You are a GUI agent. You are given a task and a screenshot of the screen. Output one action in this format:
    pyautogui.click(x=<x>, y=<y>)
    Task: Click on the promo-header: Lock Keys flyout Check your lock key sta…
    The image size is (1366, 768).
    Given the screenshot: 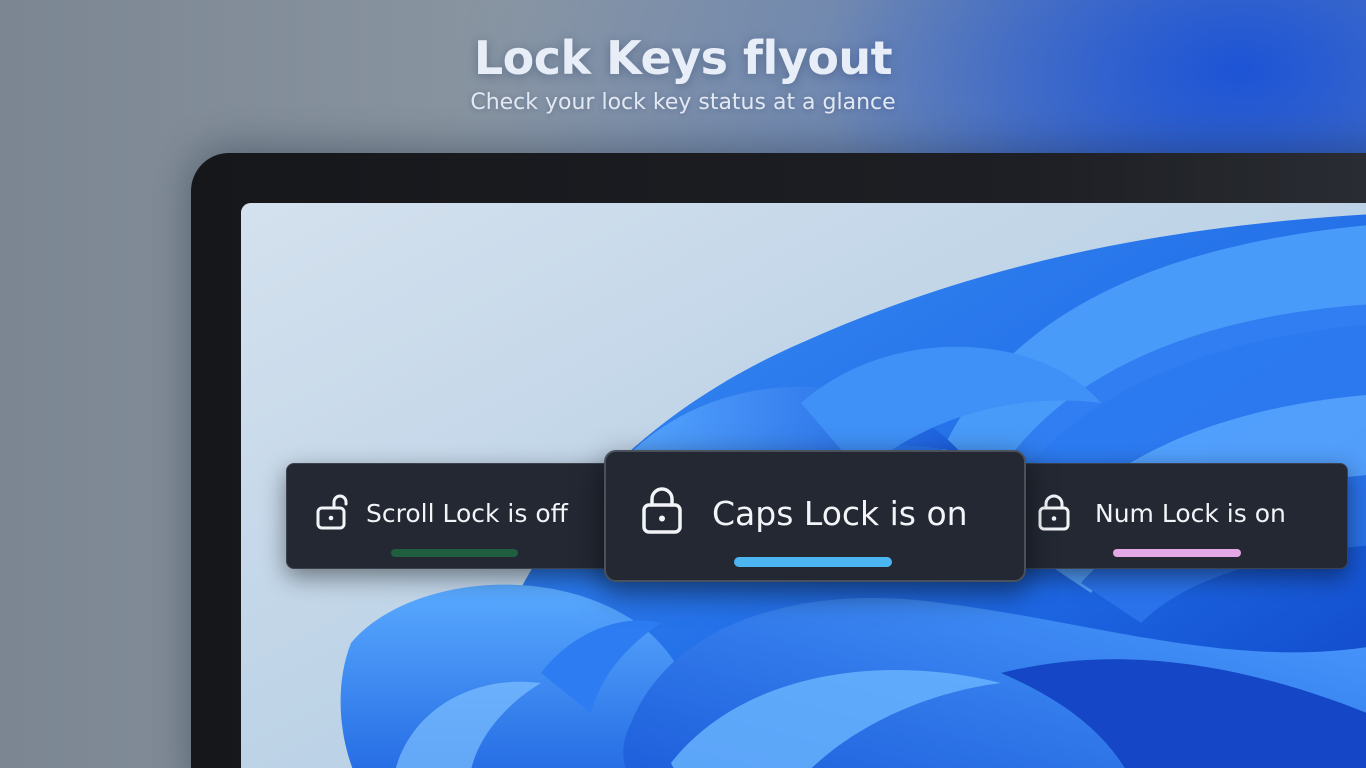 What is the action you would take?
    pyautogui.click(x=683, y=71)
    